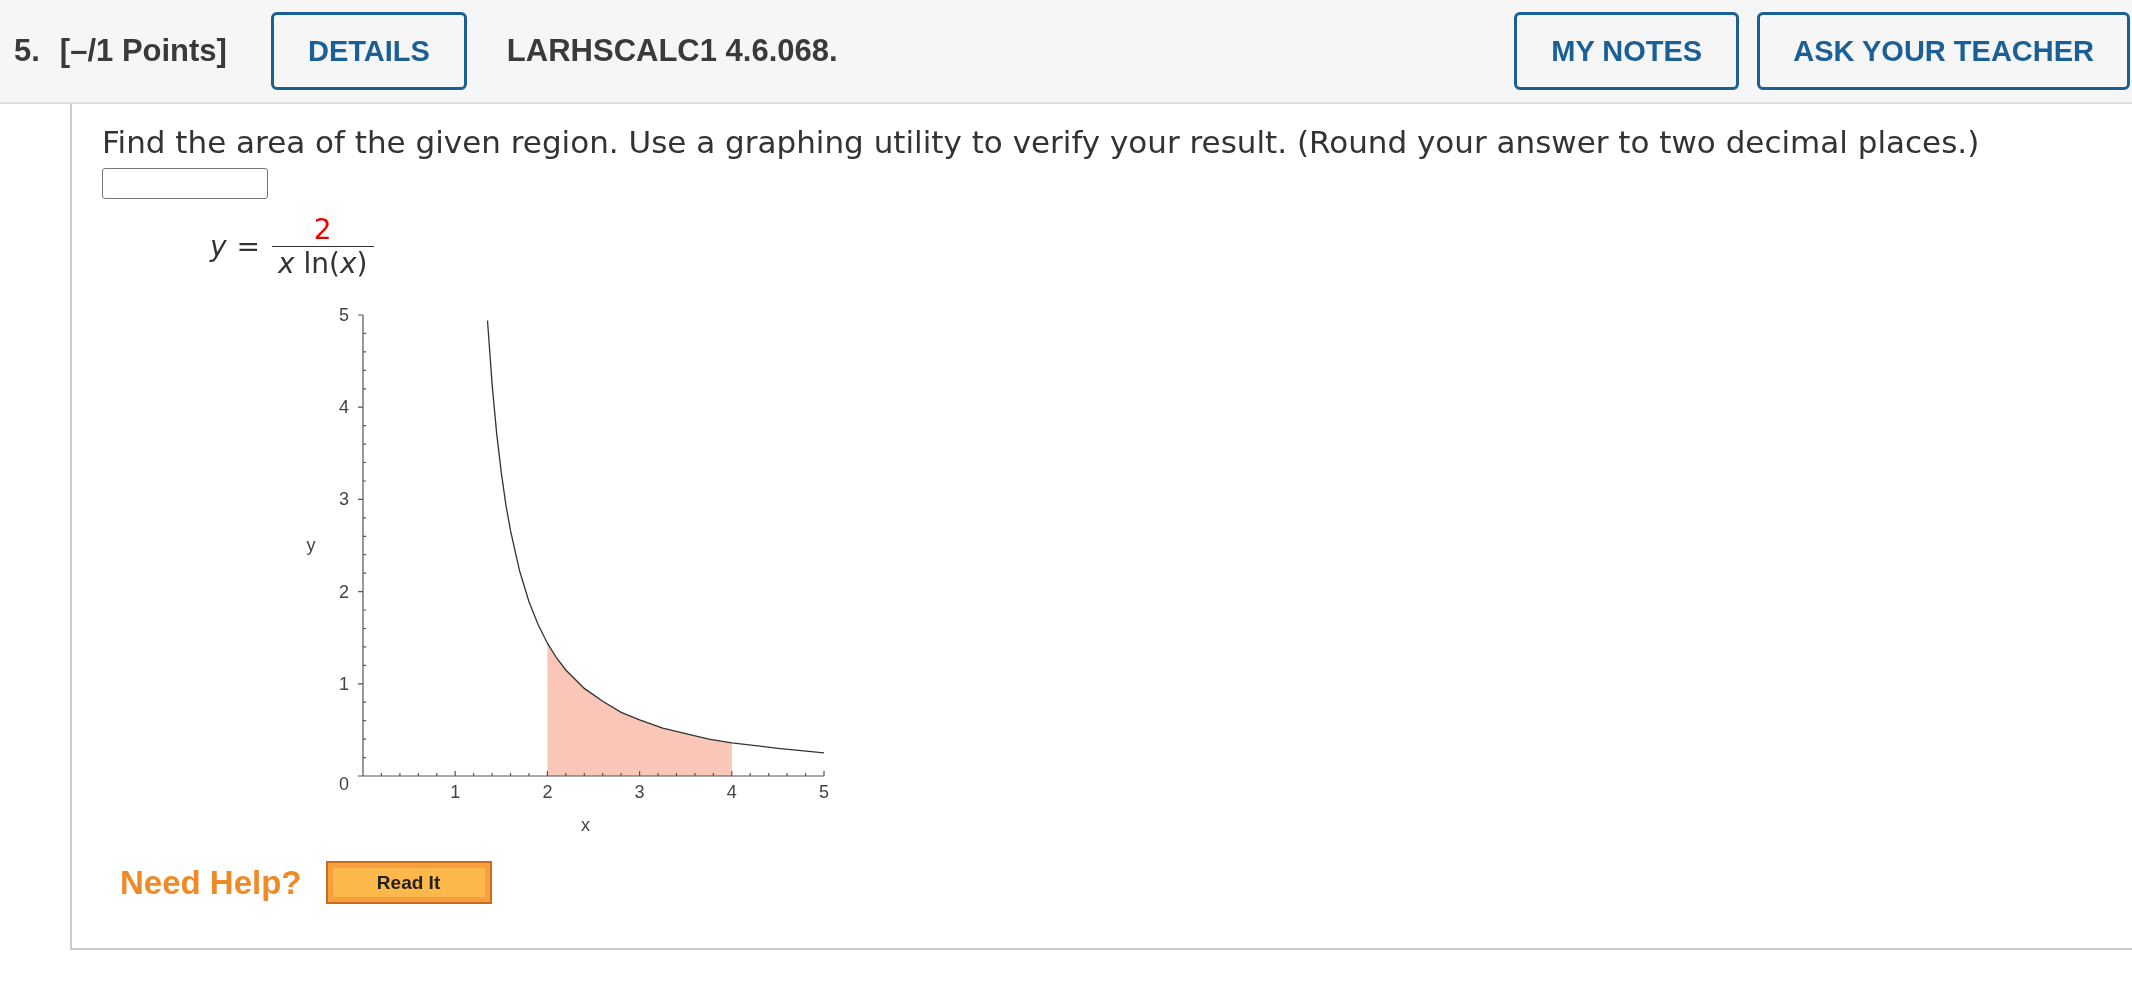 The height and width of the screenshot is (990, 2132). What do you see at coordinates (1041, 142) in the screenshot?
I see `question-text: Find the area of the given region. Use a graphing utility to verify your result. (Round your answer to two decimal places.)` at bounding box center [1041, 142].